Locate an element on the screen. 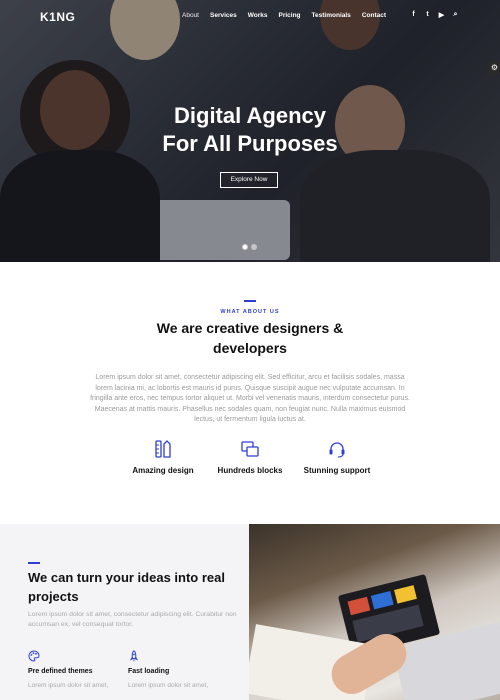 The height and width of the screenshot is (700, 500). nav-item-pricing: Pricing is located at coordinates (290, 15).